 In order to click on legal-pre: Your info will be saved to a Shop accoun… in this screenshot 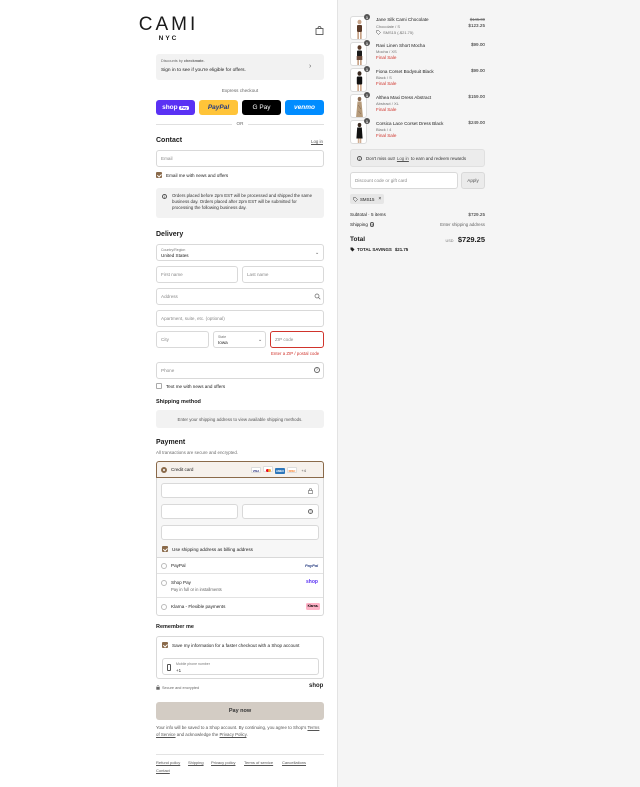, I will do `click(231, 727)`.